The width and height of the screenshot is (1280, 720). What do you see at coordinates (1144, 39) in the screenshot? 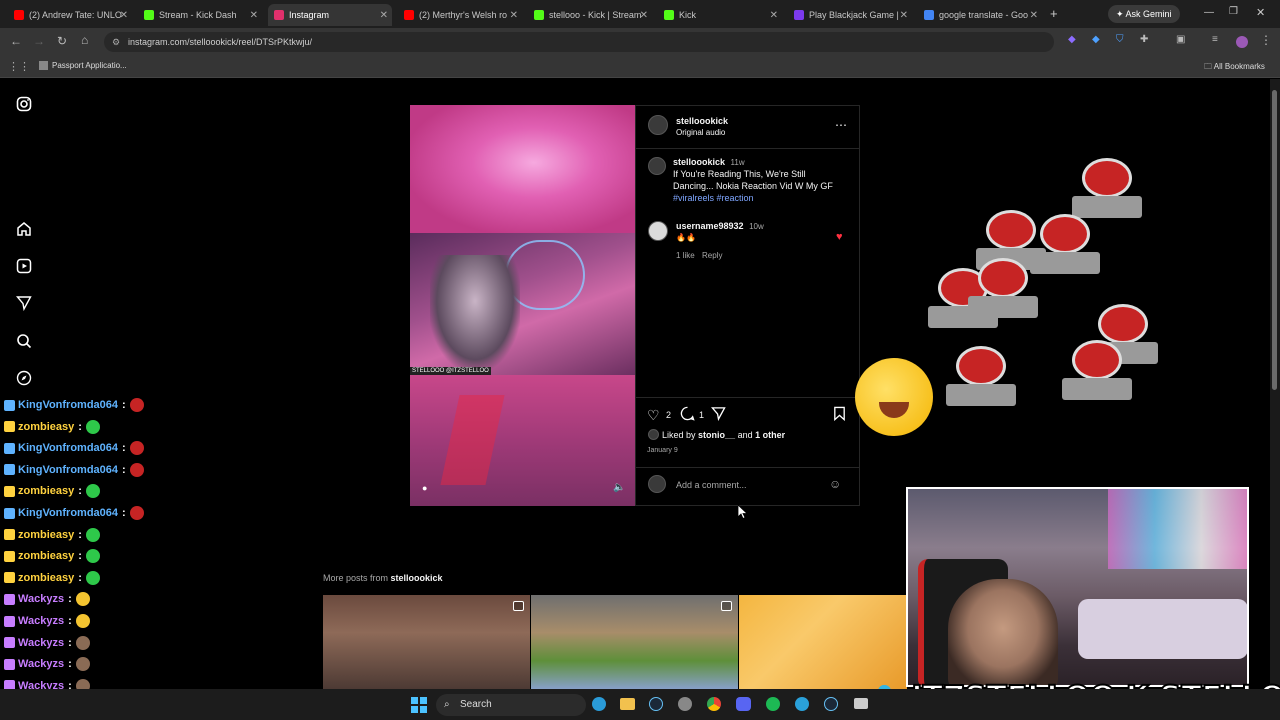
I see `puzzle-icon: ✚` at bounding box center [1144, 39].